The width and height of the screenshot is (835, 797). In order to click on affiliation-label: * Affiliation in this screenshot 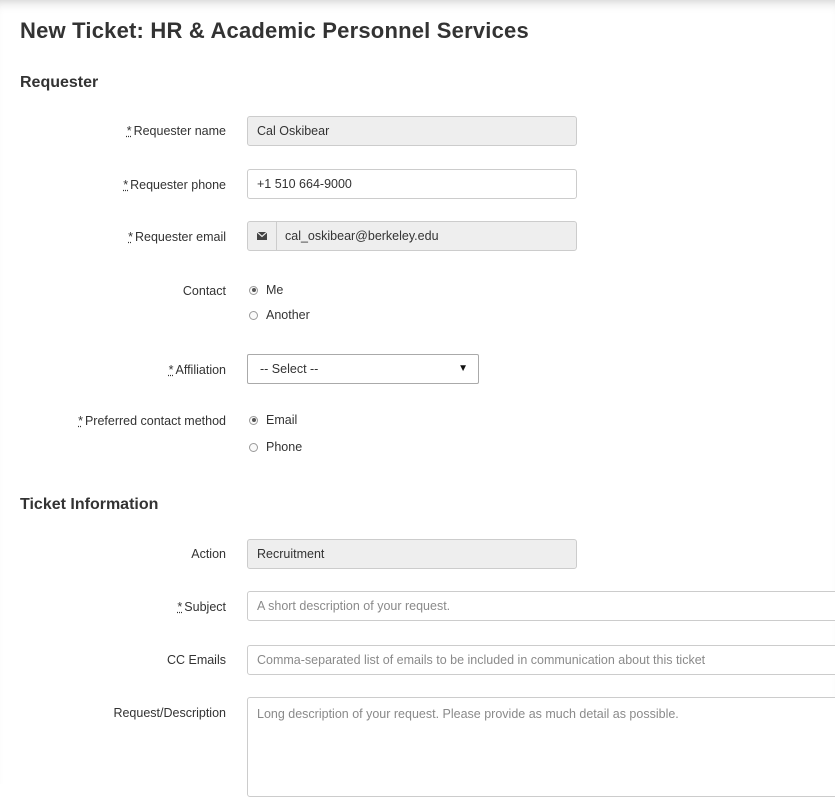, I will do `click(197, 370)`.